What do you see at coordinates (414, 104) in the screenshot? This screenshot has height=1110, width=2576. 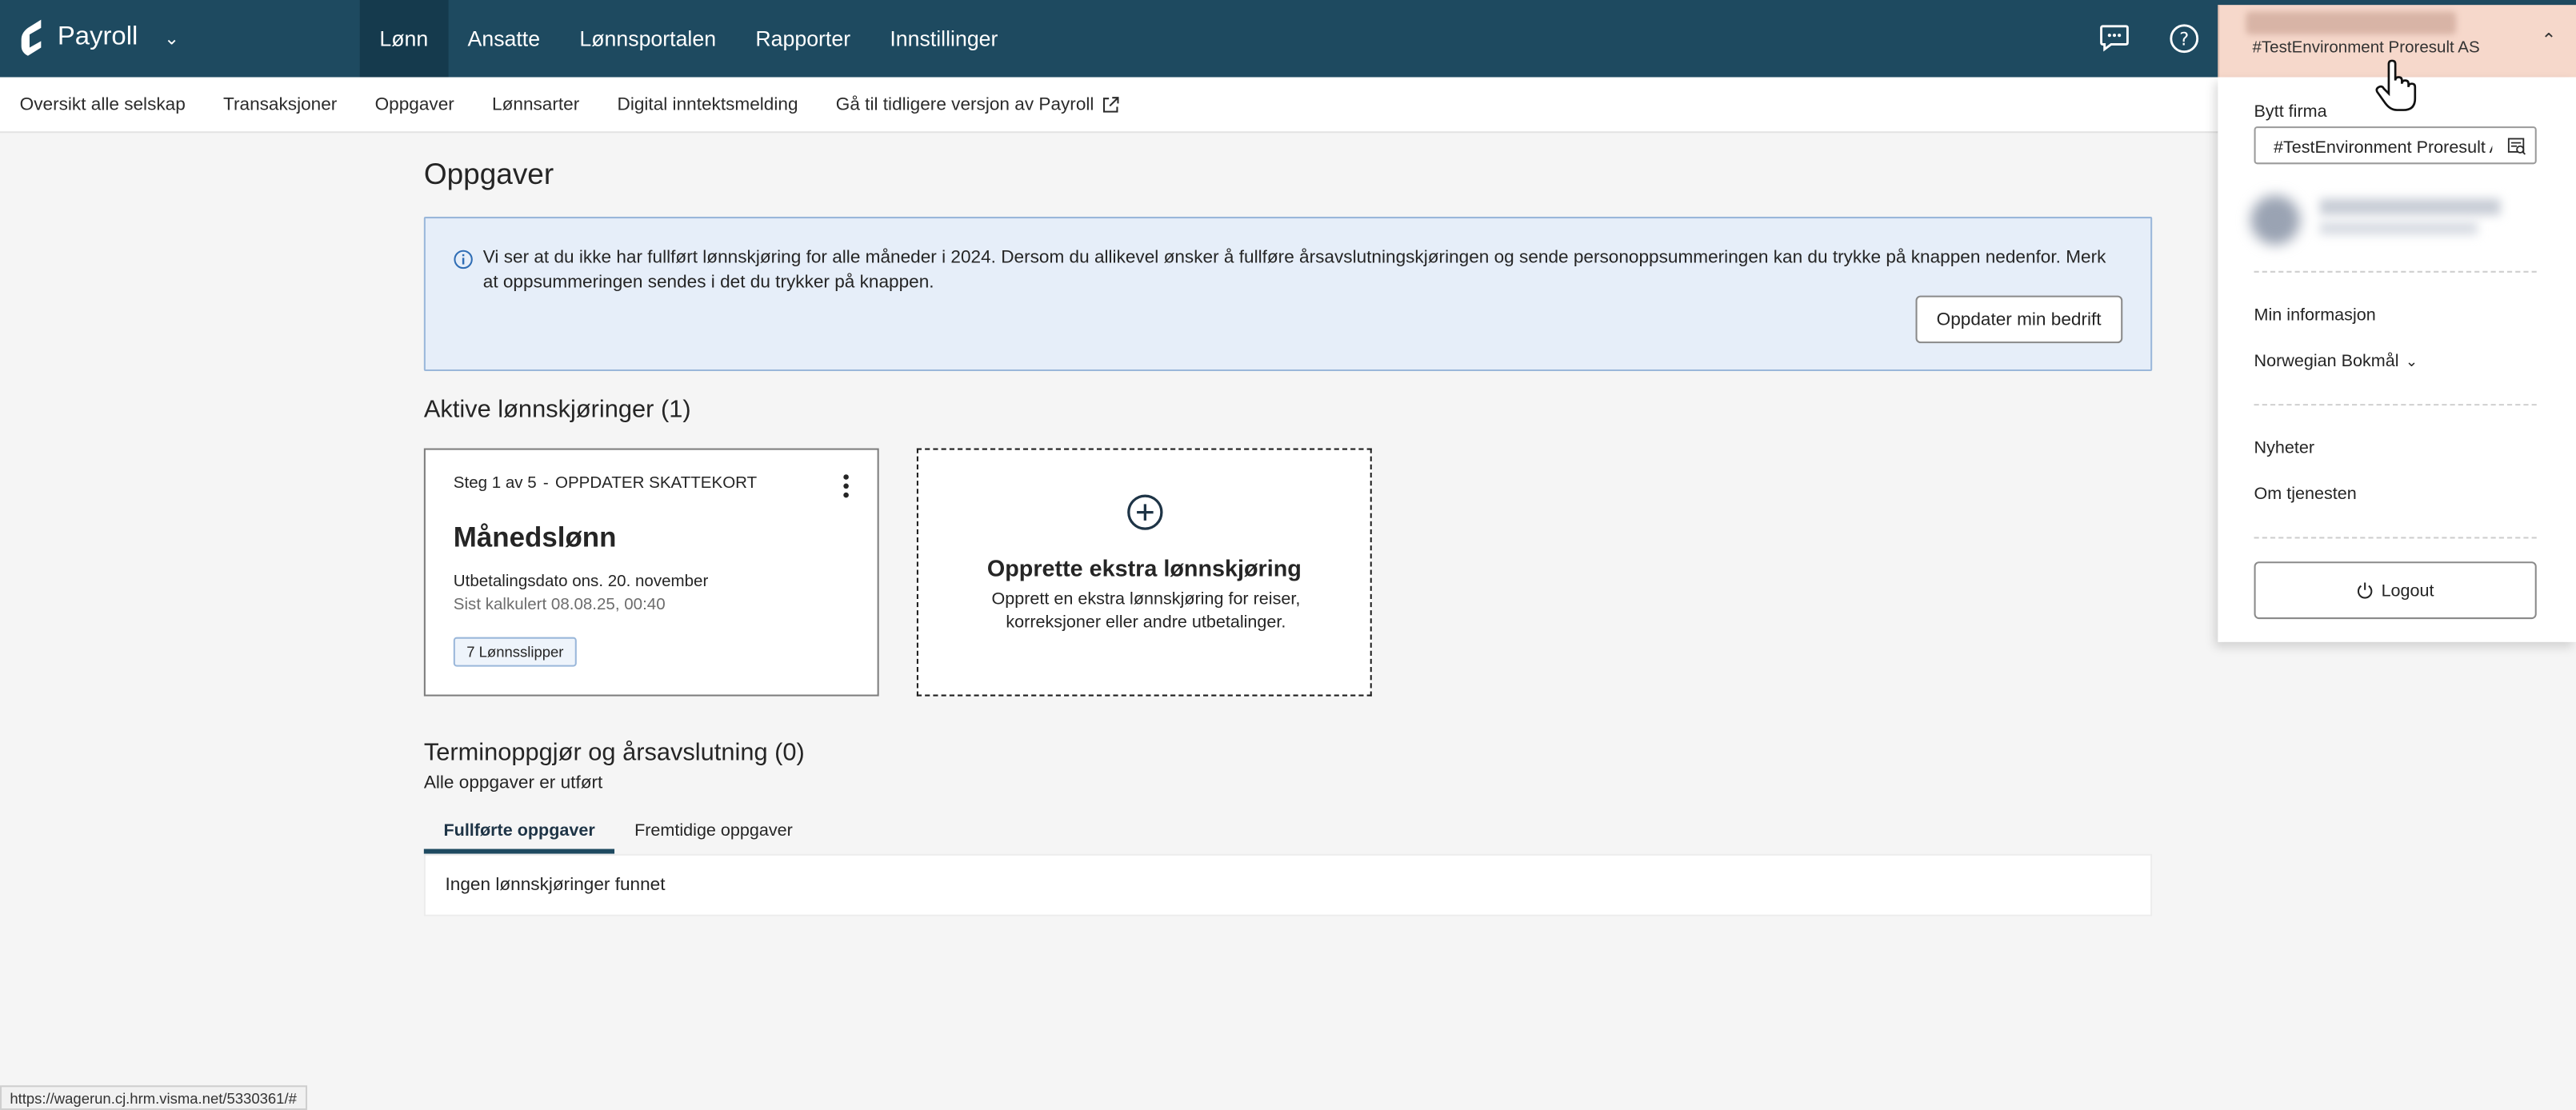 I see `subnav-oppgaver: Oppgaver` at bounding box center [414, 104].